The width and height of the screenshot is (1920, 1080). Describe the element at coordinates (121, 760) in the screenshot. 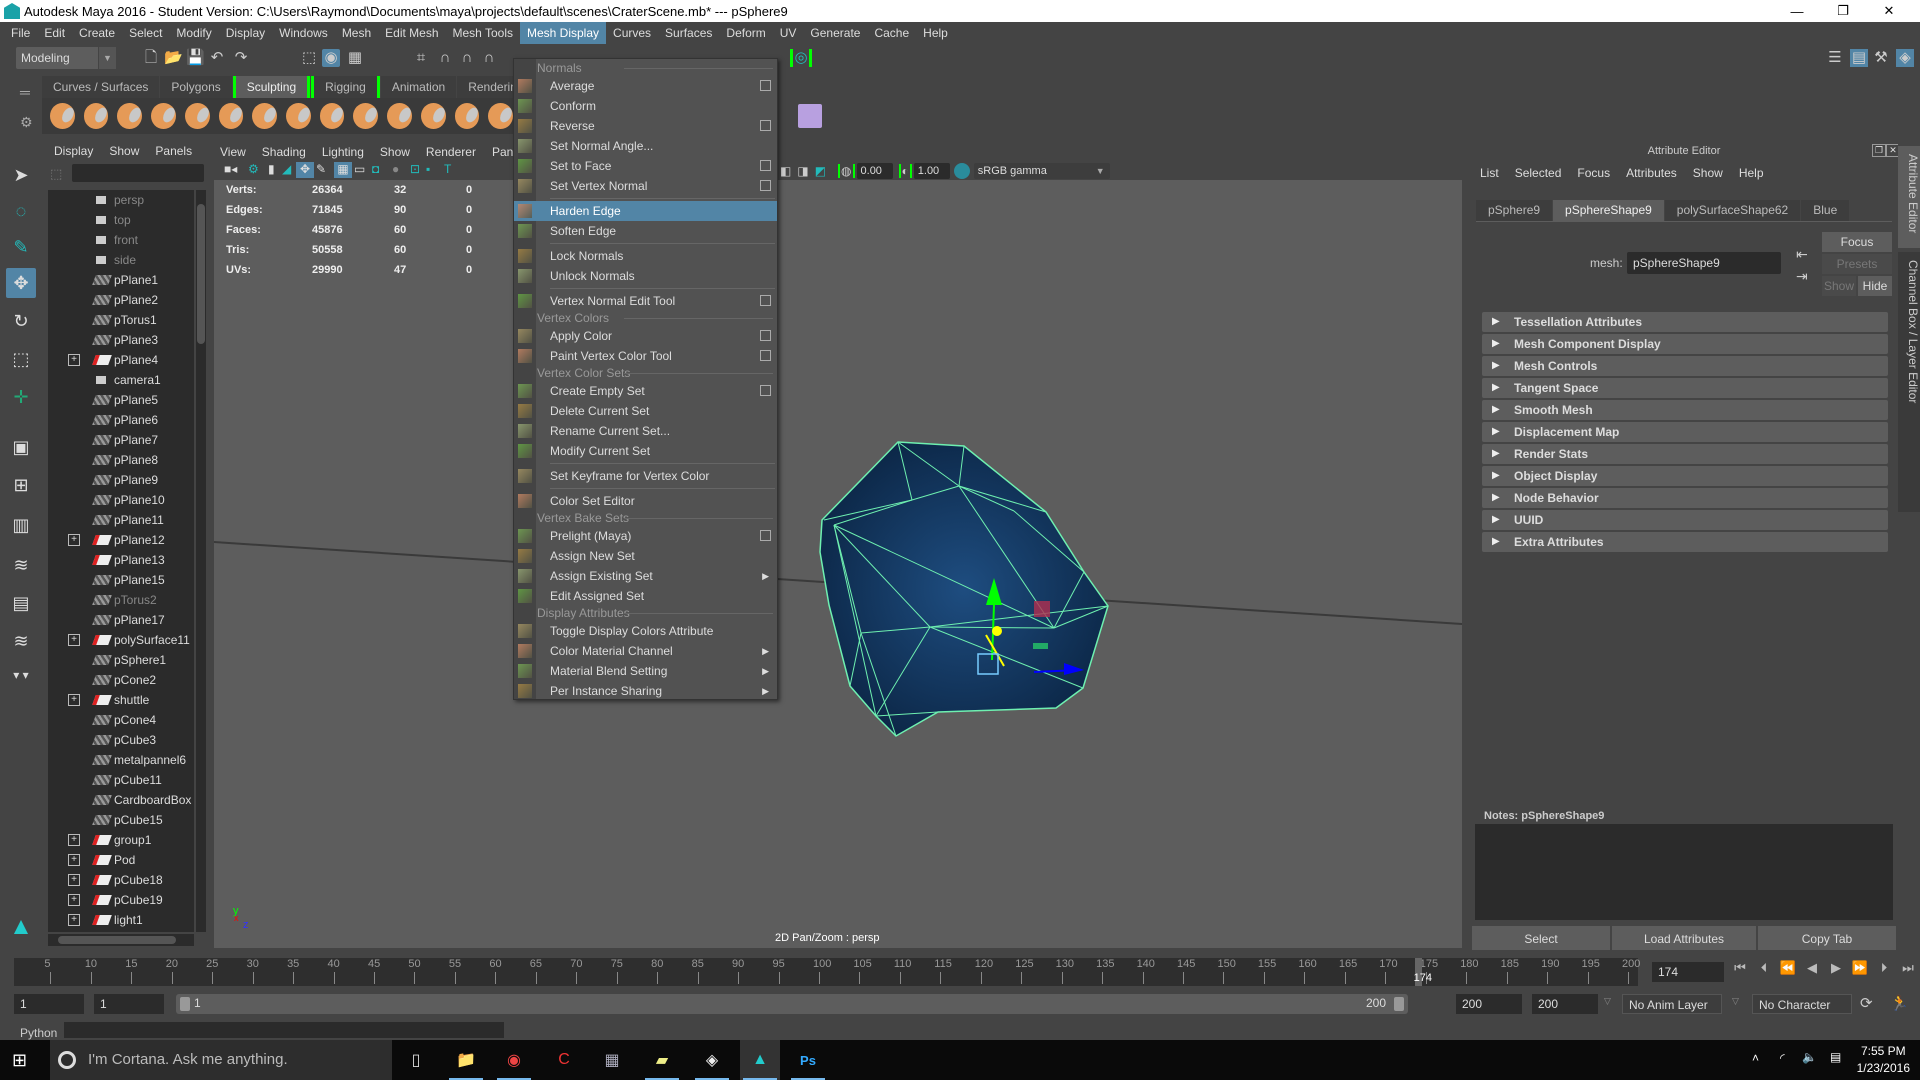

I see `outliner-item: metalpannel6` at that location.